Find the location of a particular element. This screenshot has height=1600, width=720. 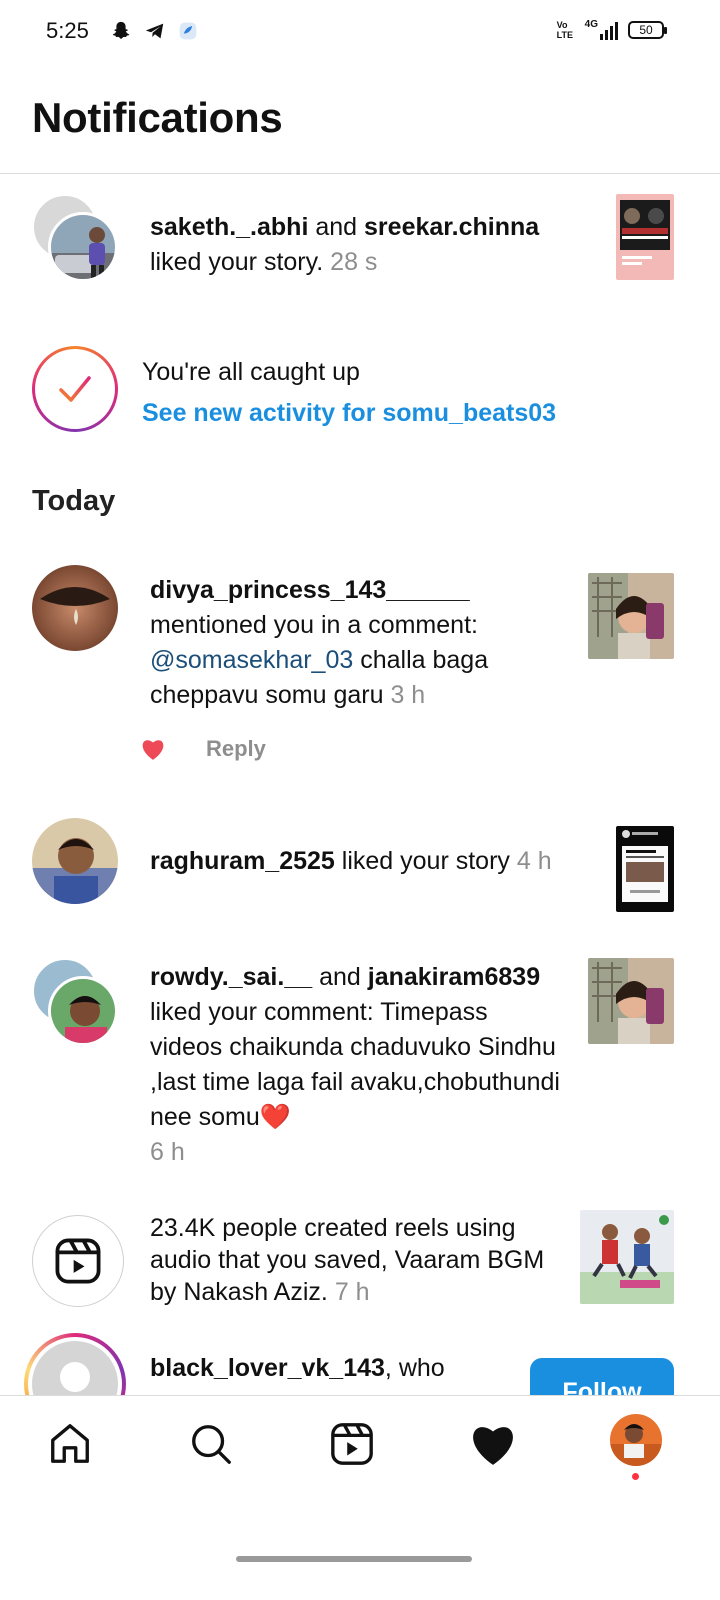

bottom-tab-bar is located at coordinates (360, 1445).